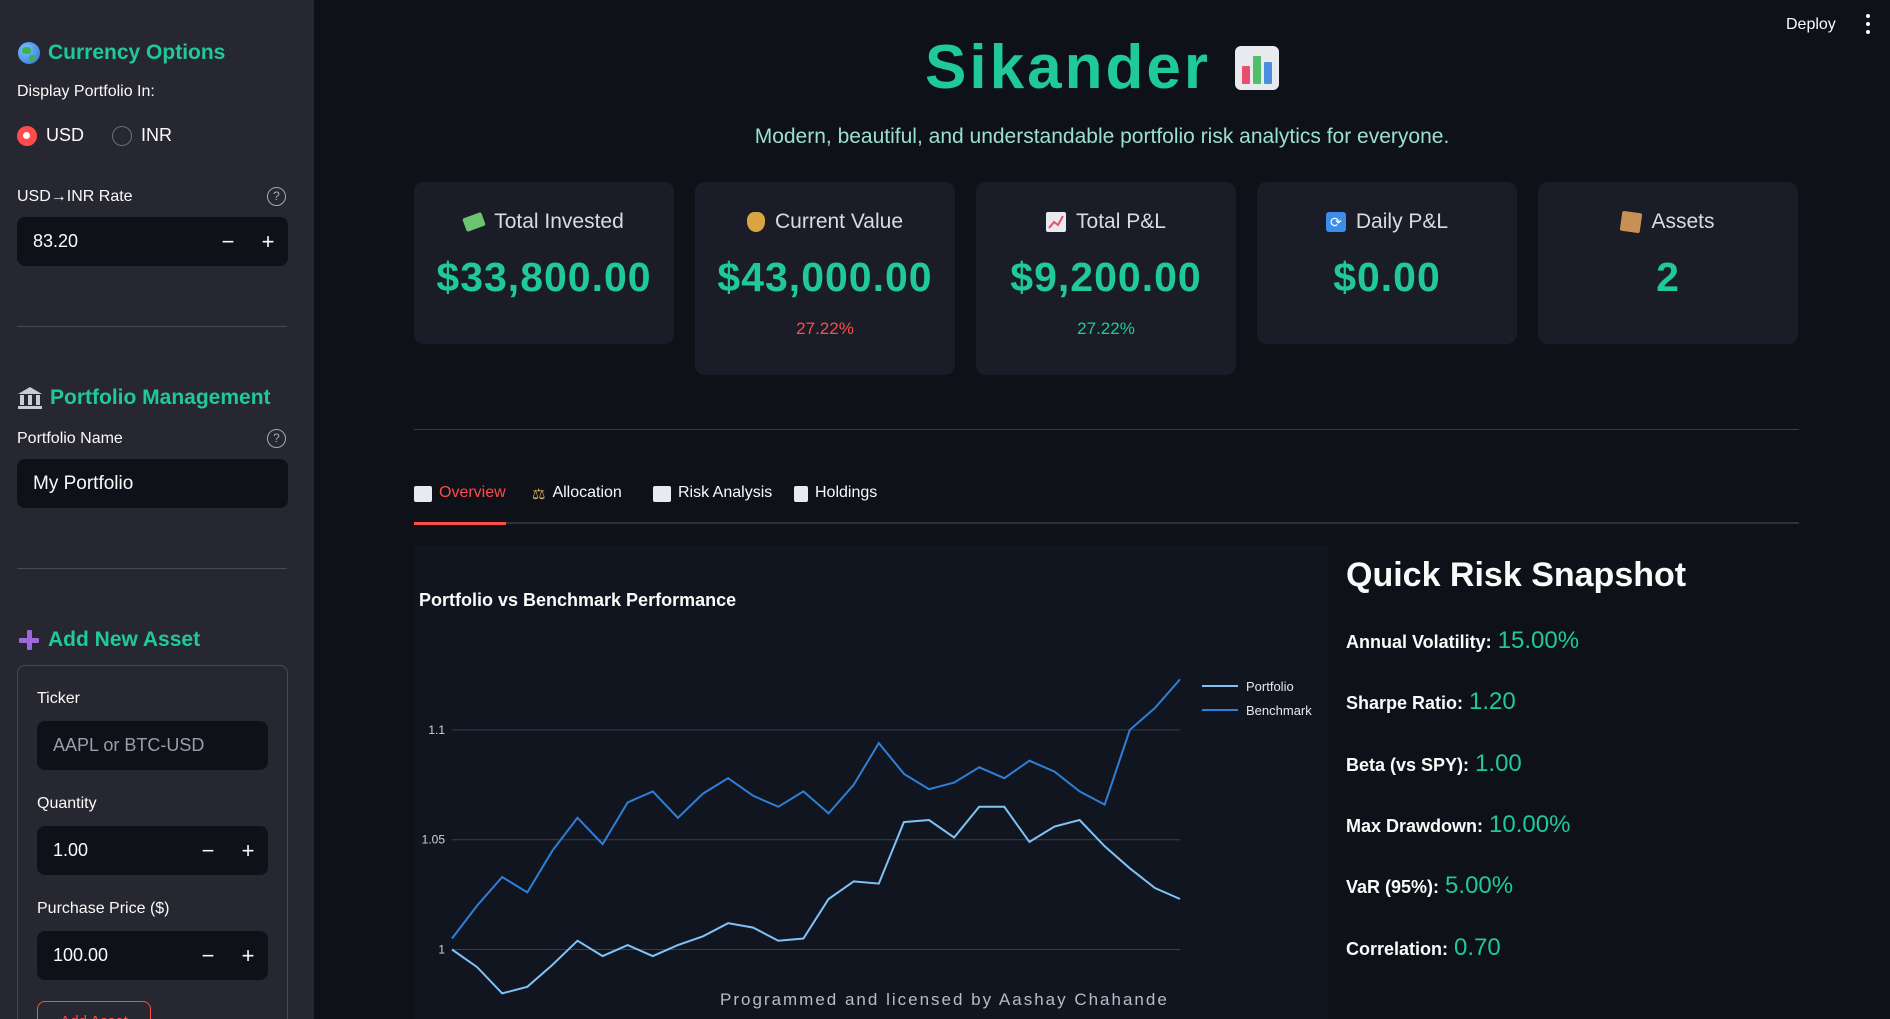  Describe the element at coordinates (152, 745) in the screenshot. I see `ticker-input: AAPL or BTC-USD` at that location.